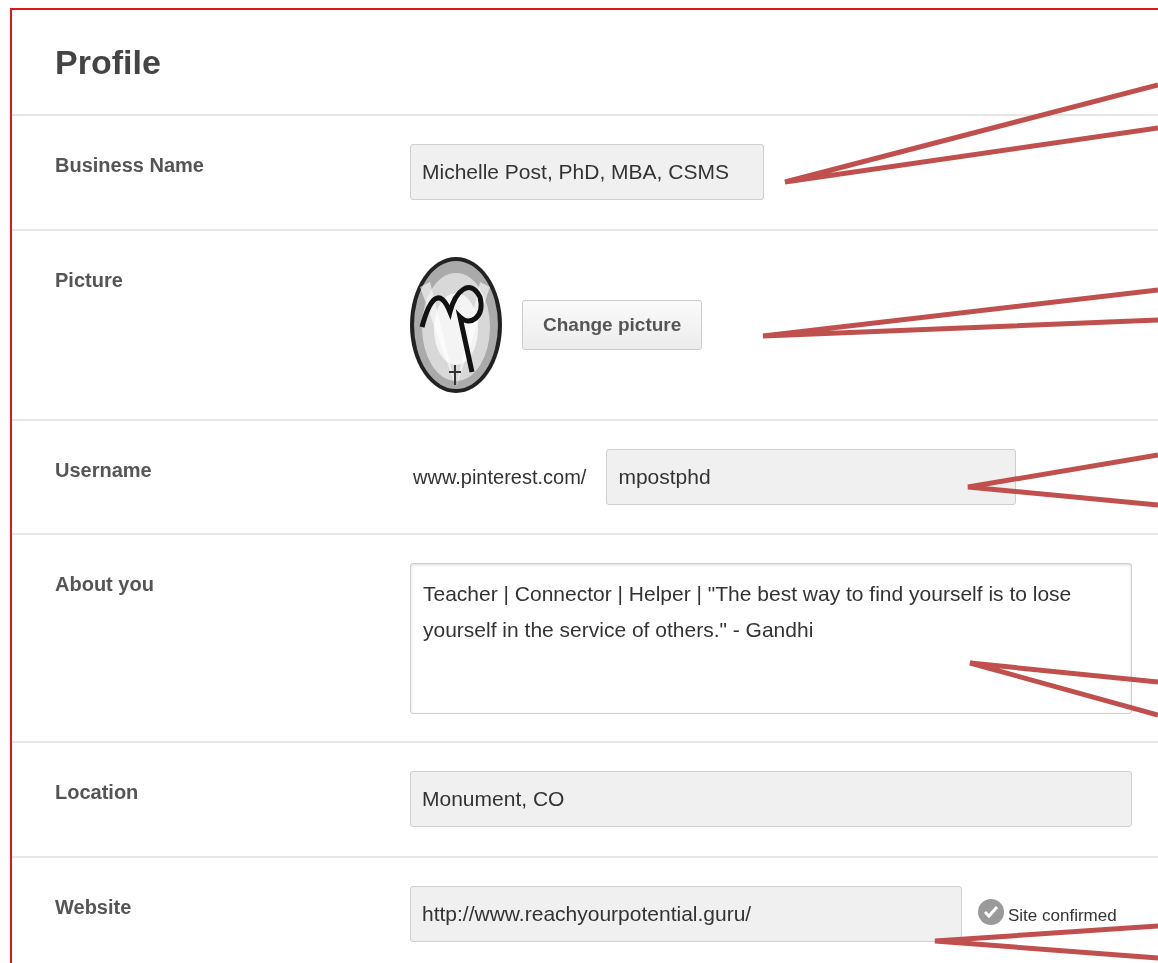 Image resolution: width=1158 pixels, height=963 pixels. Describe the element at coordinates (97, 792) in the screenshot. I see `field-label: Location` at that location.